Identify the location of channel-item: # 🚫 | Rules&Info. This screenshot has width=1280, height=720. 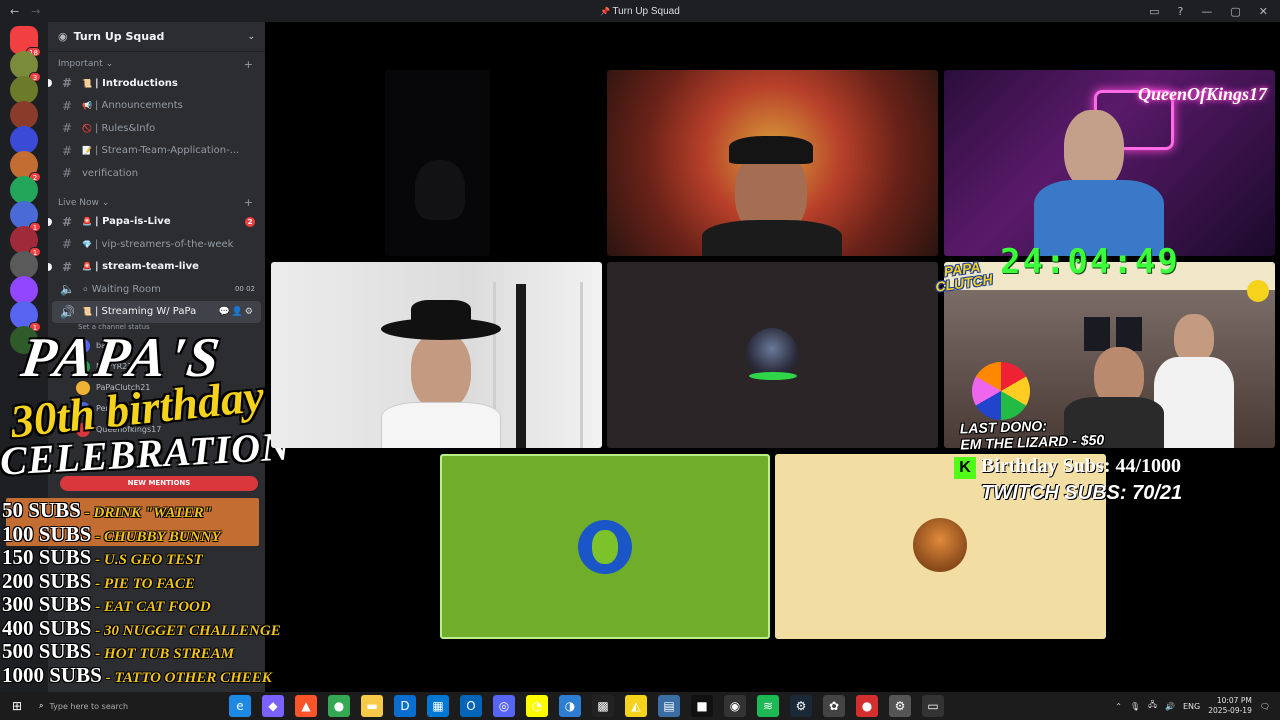
(156, 128).